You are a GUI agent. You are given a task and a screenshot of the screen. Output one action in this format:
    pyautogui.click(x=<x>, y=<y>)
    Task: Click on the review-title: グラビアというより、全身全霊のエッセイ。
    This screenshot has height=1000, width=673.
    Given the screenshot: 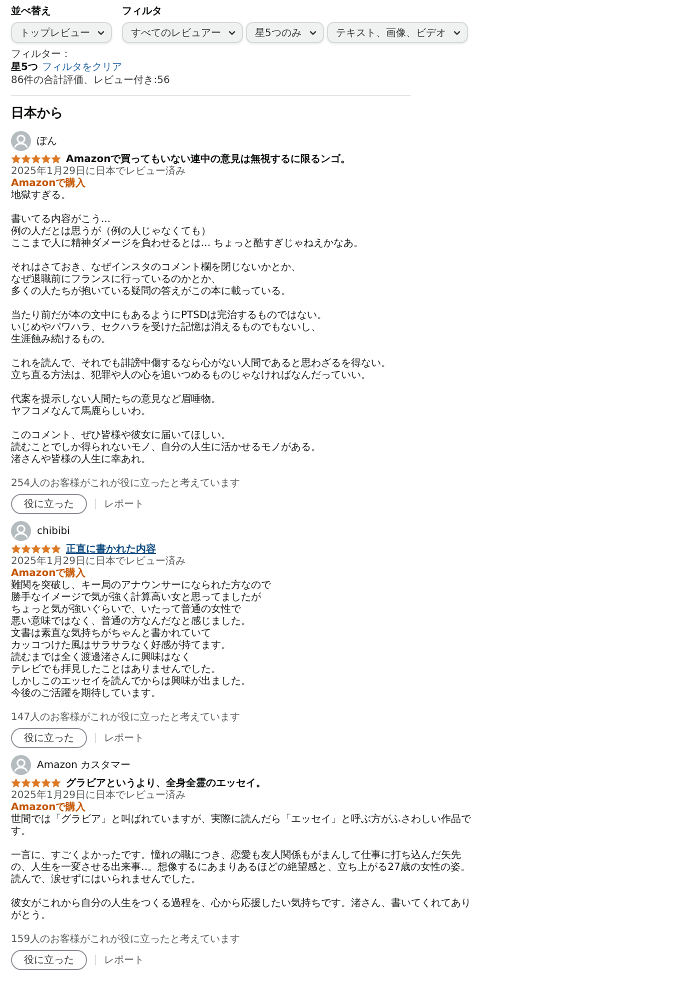 What is the action you would take?
    pyautogui.click(x=166, y=783)
    